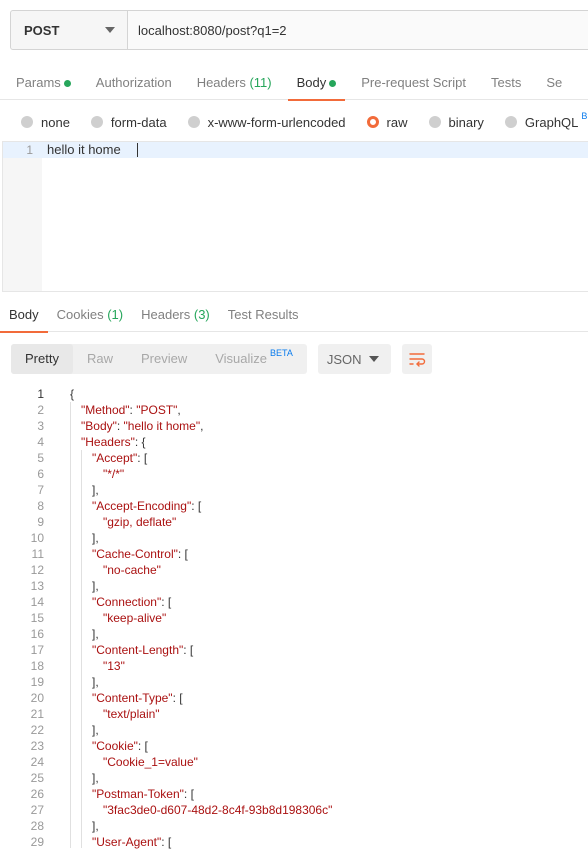 The image size is (588, 858). Describe the element at coordinates (276, 122) in the screenshot. I see `radio-label: x-www-form-urlencoded` at that location.